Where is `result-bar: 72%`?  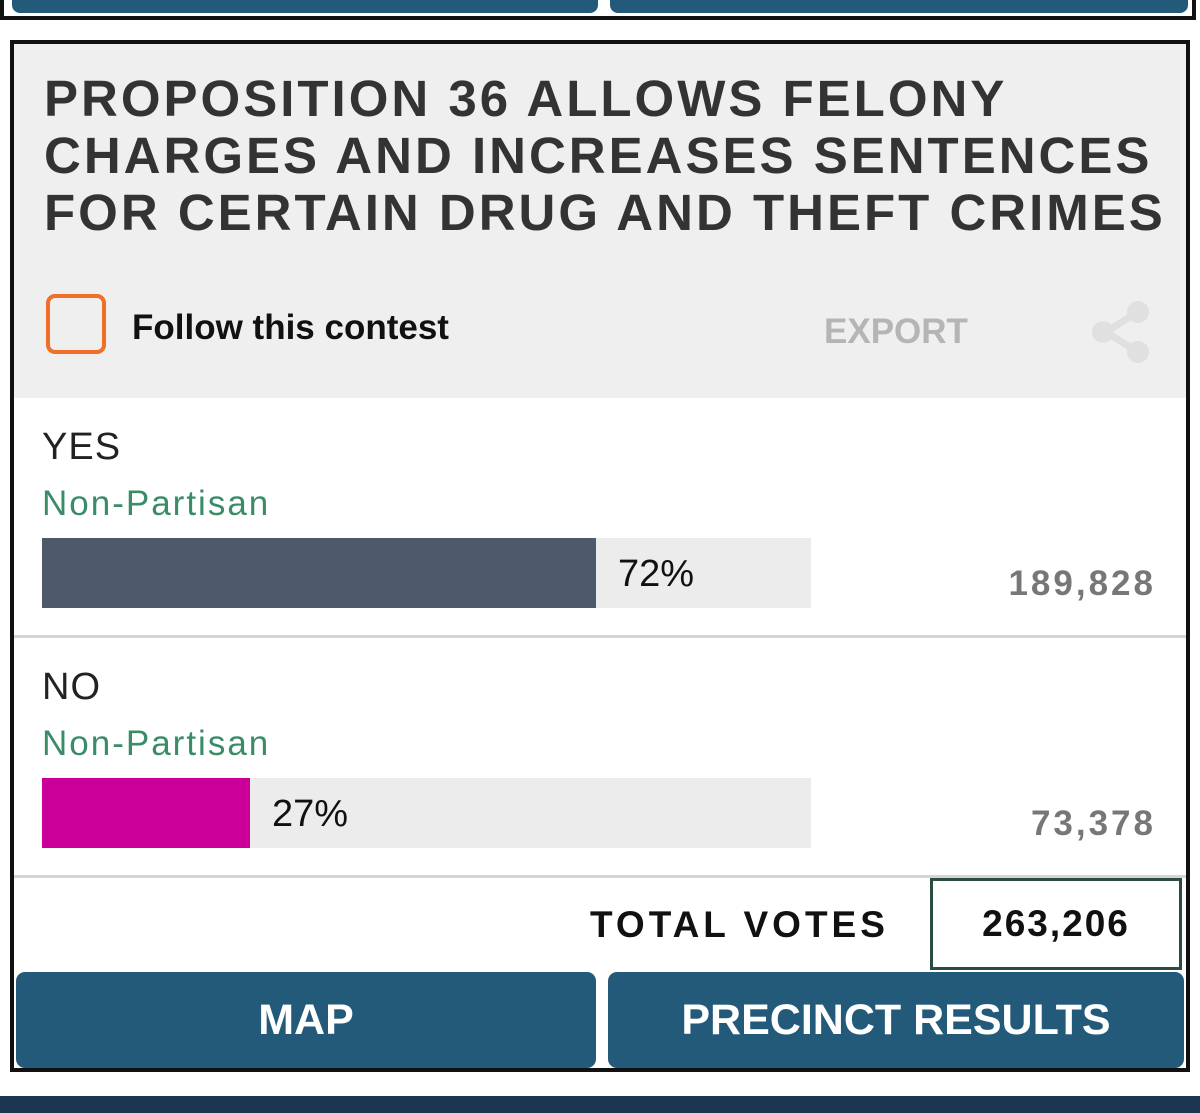
result-bar: 72% is located at coordinates (426, 573).